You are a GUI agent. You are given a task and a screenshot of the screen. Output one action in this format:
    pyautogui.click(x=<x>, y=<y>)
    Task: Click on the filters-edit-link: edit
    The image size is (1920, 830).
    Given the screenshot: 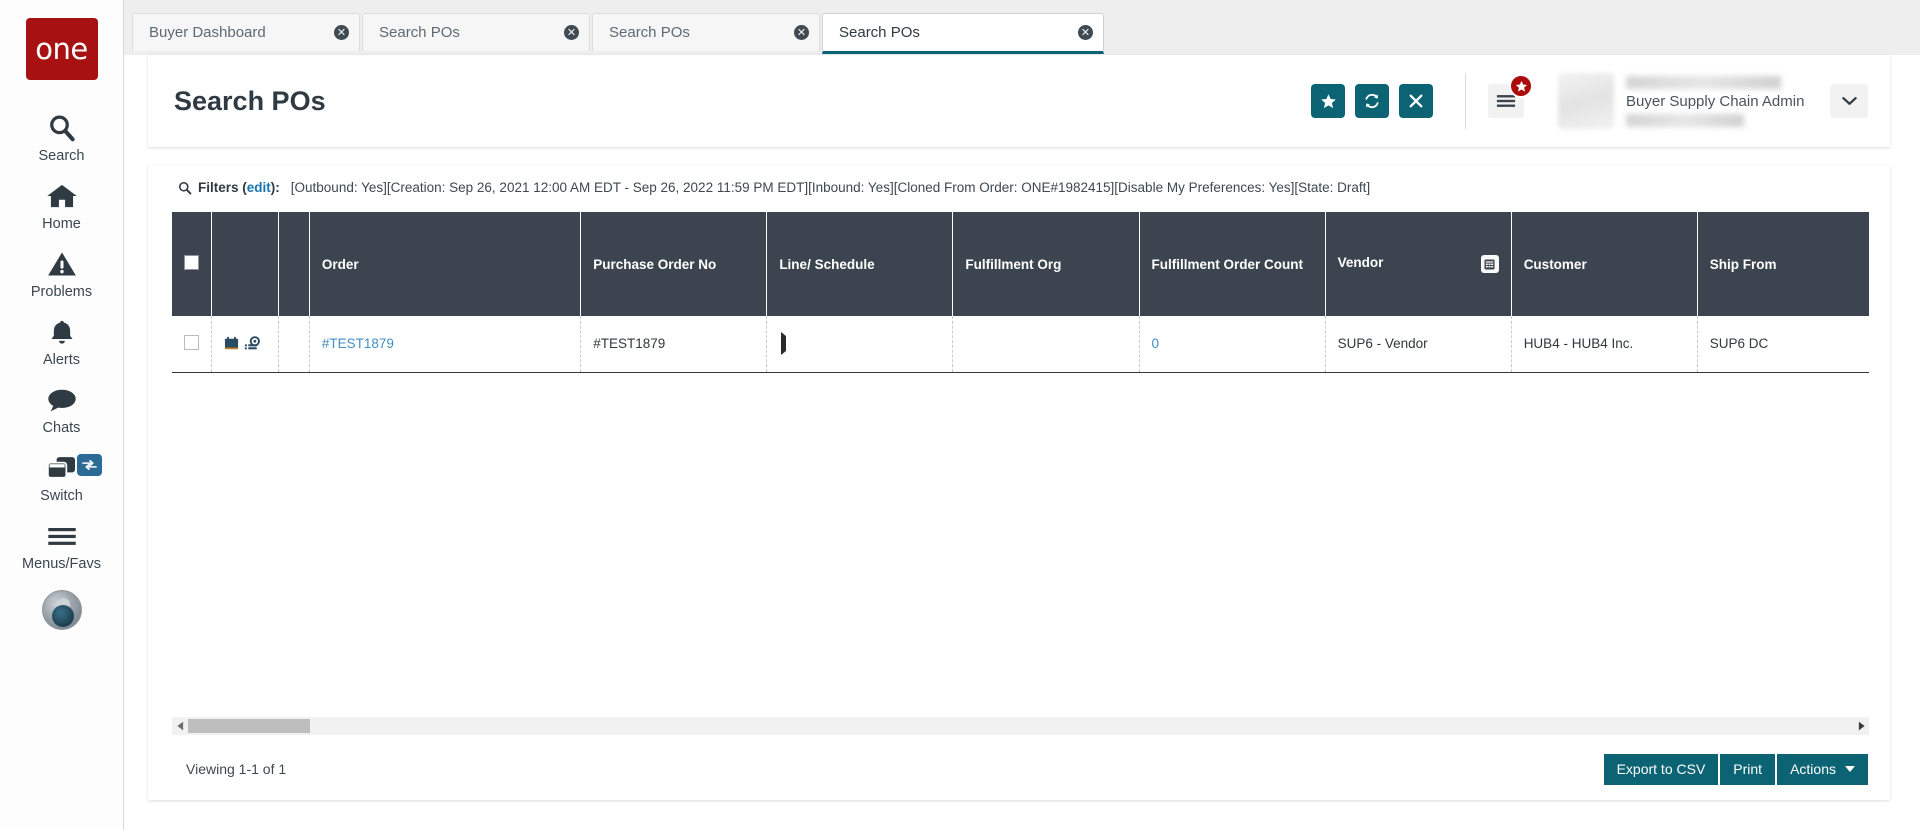 What is the action you would take?
    pyautogui.click(x=259, y=187)
    